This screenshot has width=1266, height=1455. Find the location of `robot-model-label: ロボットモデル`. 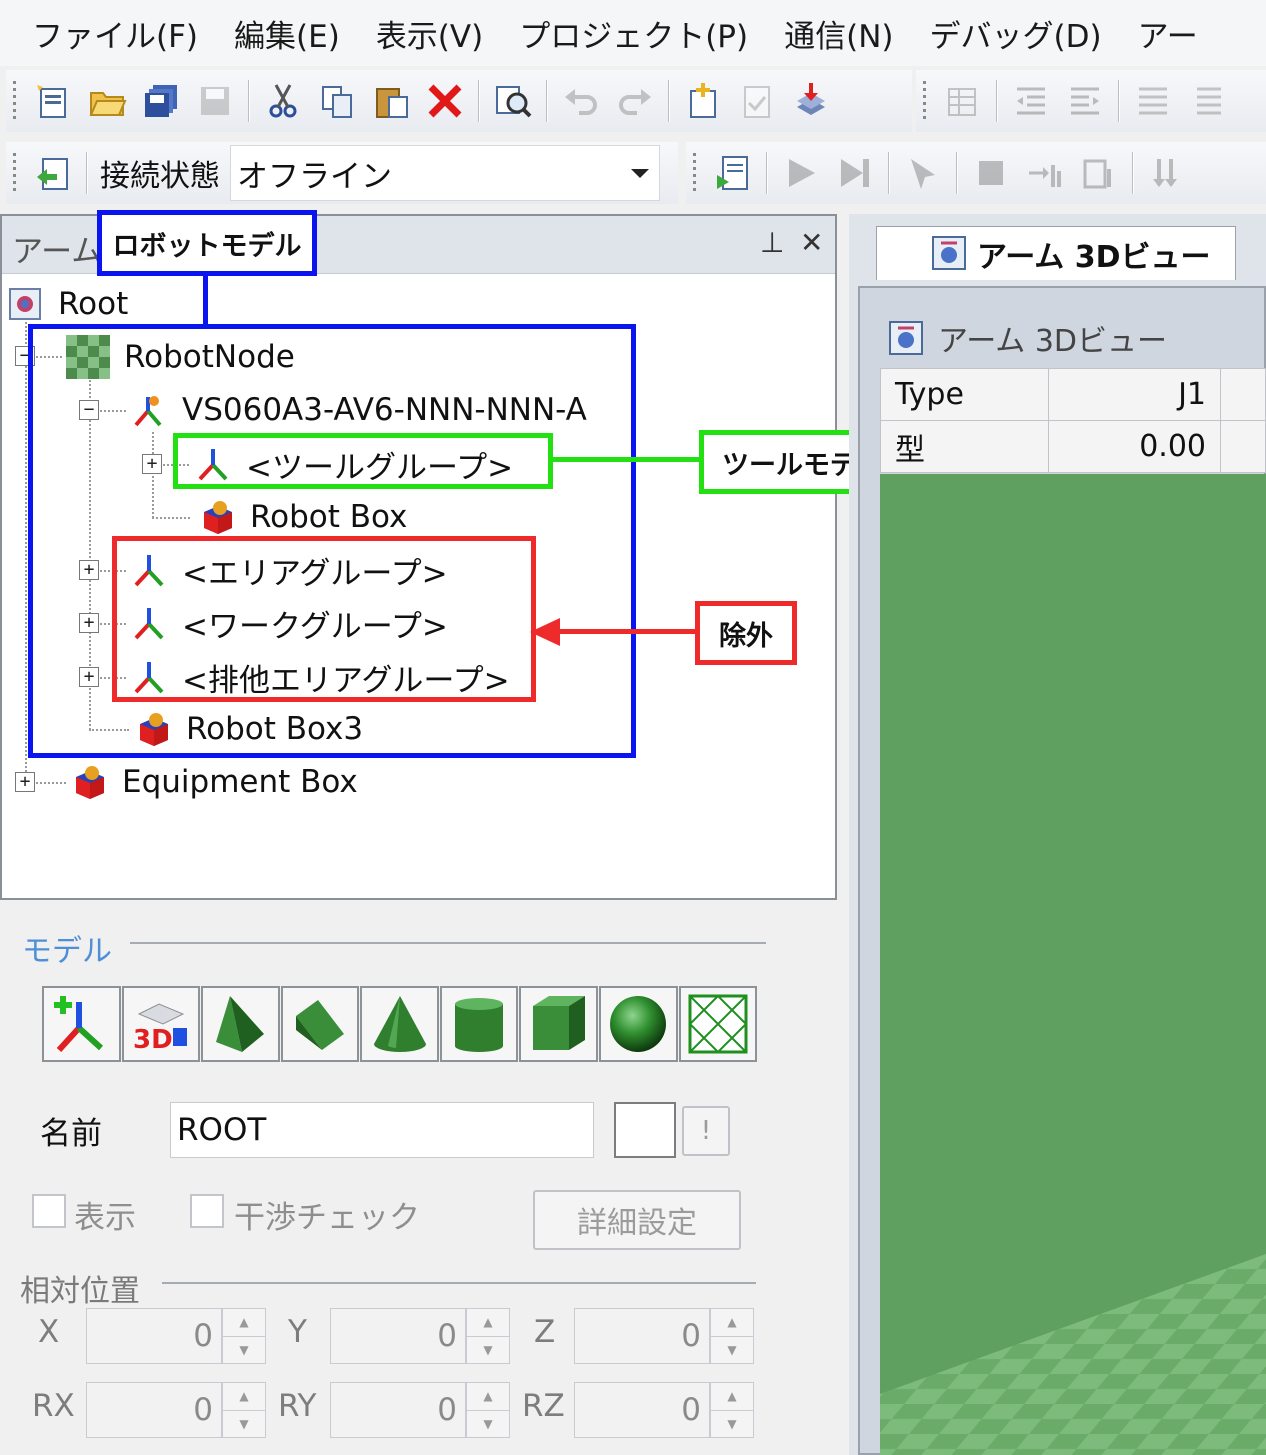

robot-model-label: ロボットモデル is located at coordinates (207, 243).